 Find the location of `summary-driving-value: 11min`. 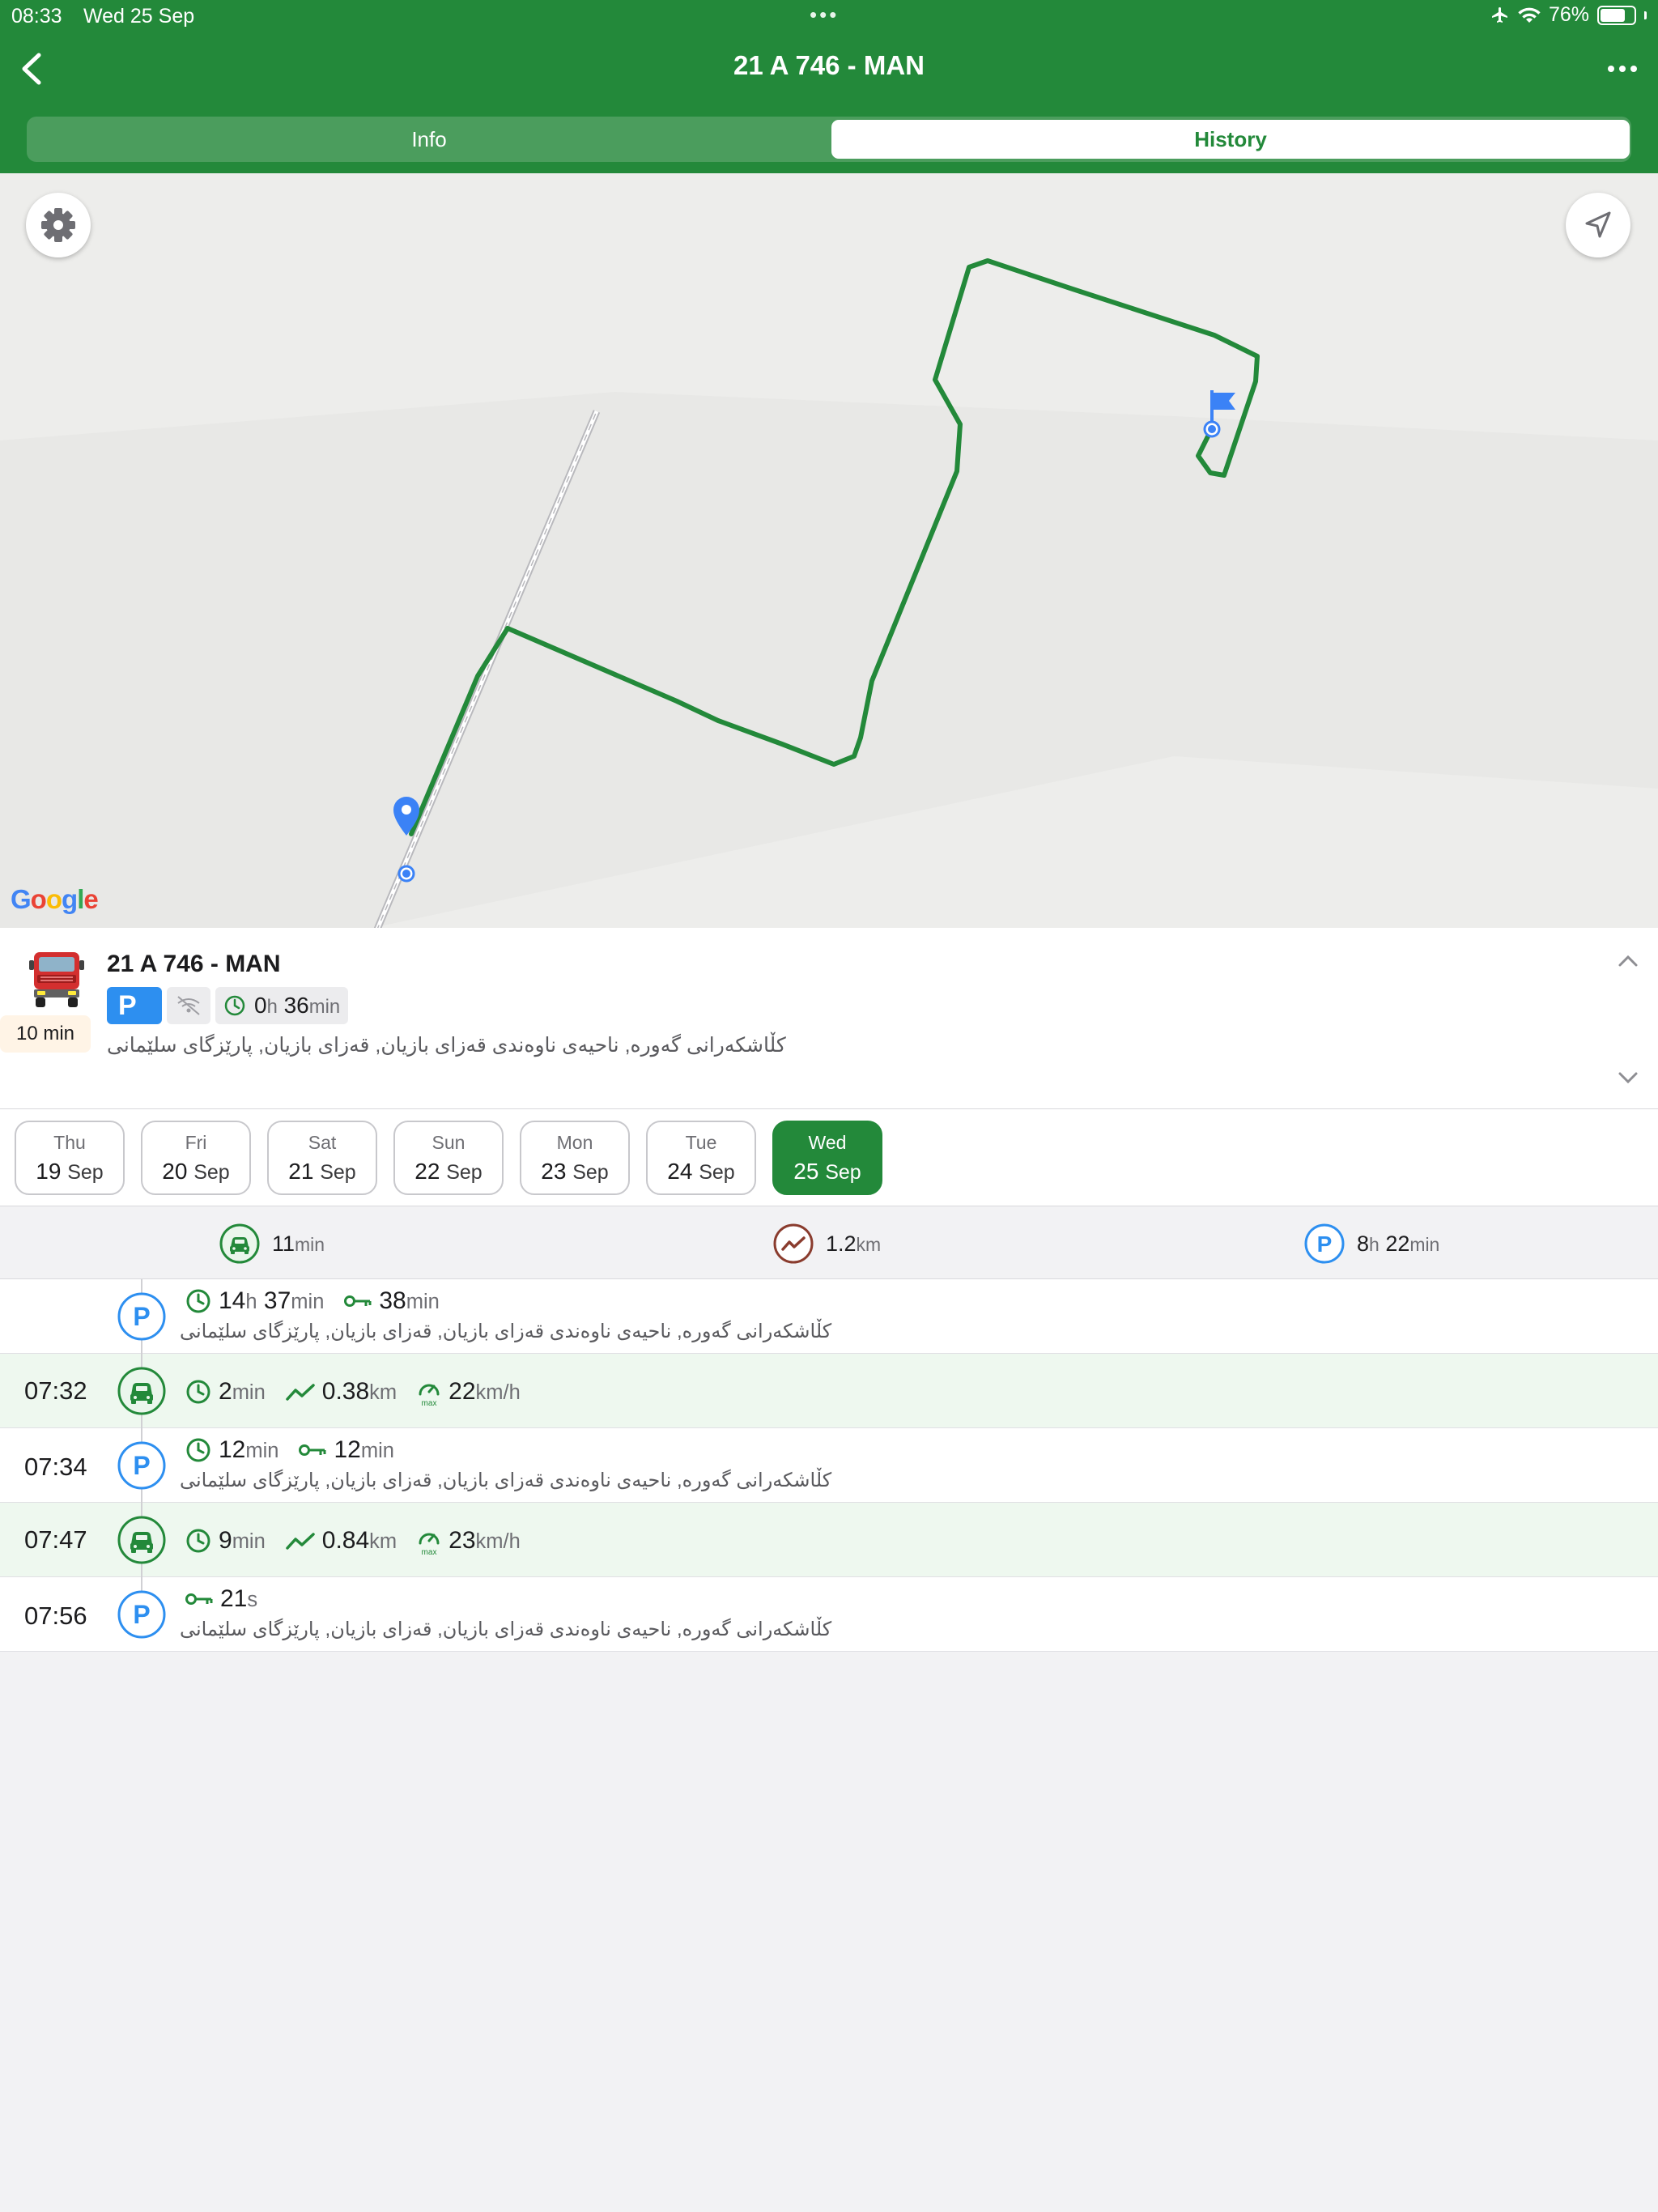

summary-driving-value: 11min is located at coordinates (298, 1244).